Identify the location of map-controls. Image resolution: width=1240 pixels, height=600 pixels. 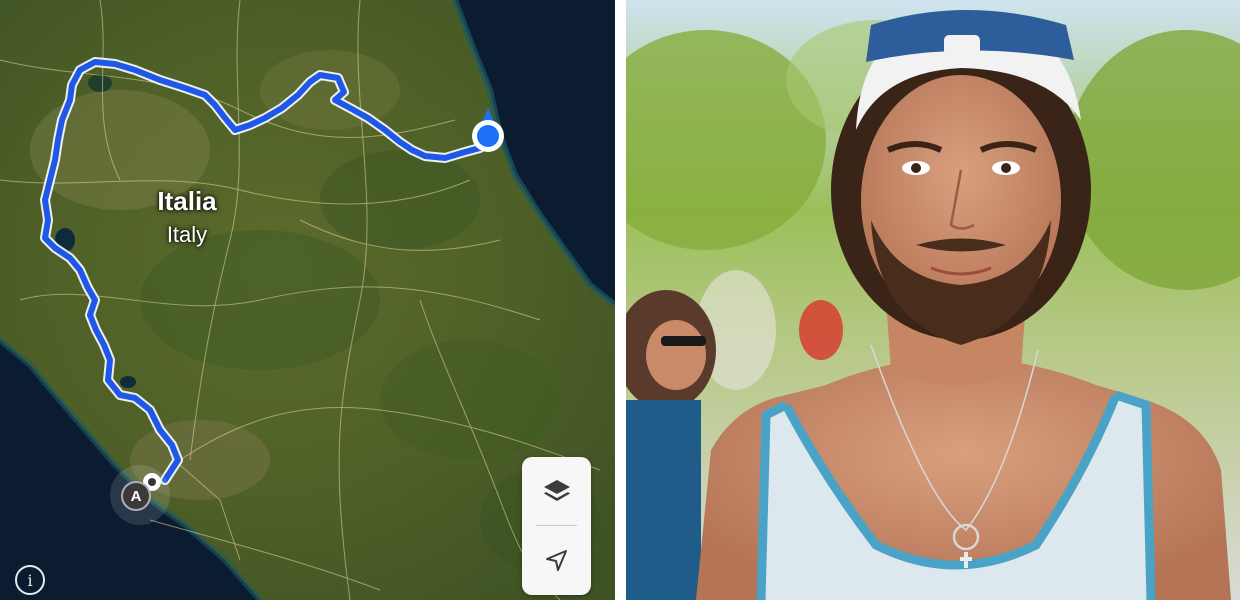
(556, 526).